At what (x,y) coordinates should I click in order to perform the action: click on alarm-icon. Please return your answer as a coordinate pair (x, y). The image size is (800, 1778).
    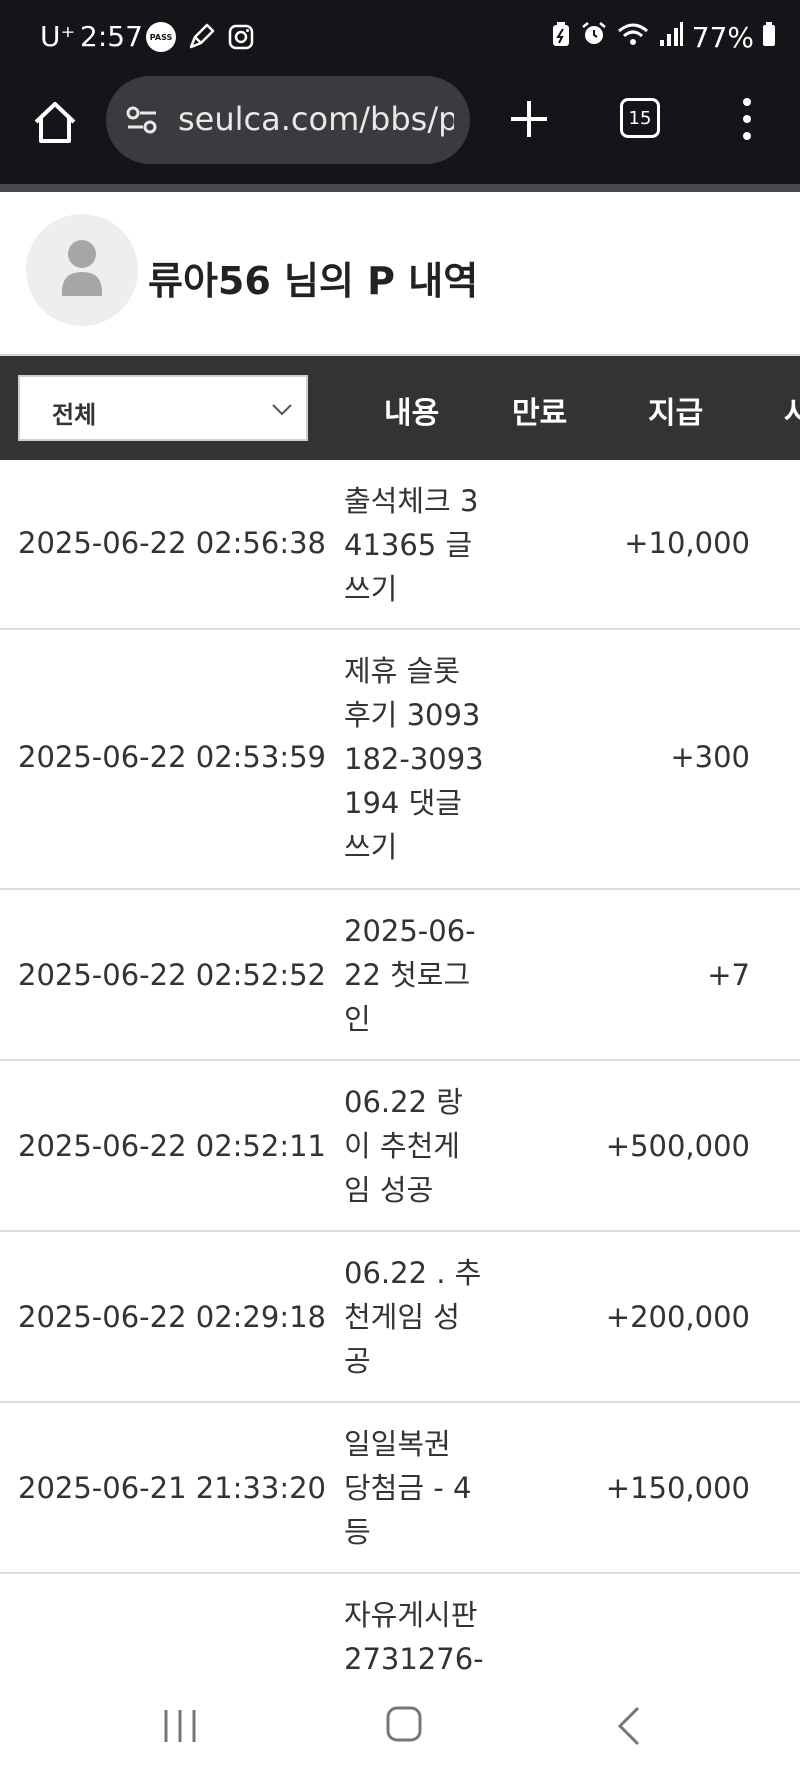
    Looking at the image, I should click on (594, 37).